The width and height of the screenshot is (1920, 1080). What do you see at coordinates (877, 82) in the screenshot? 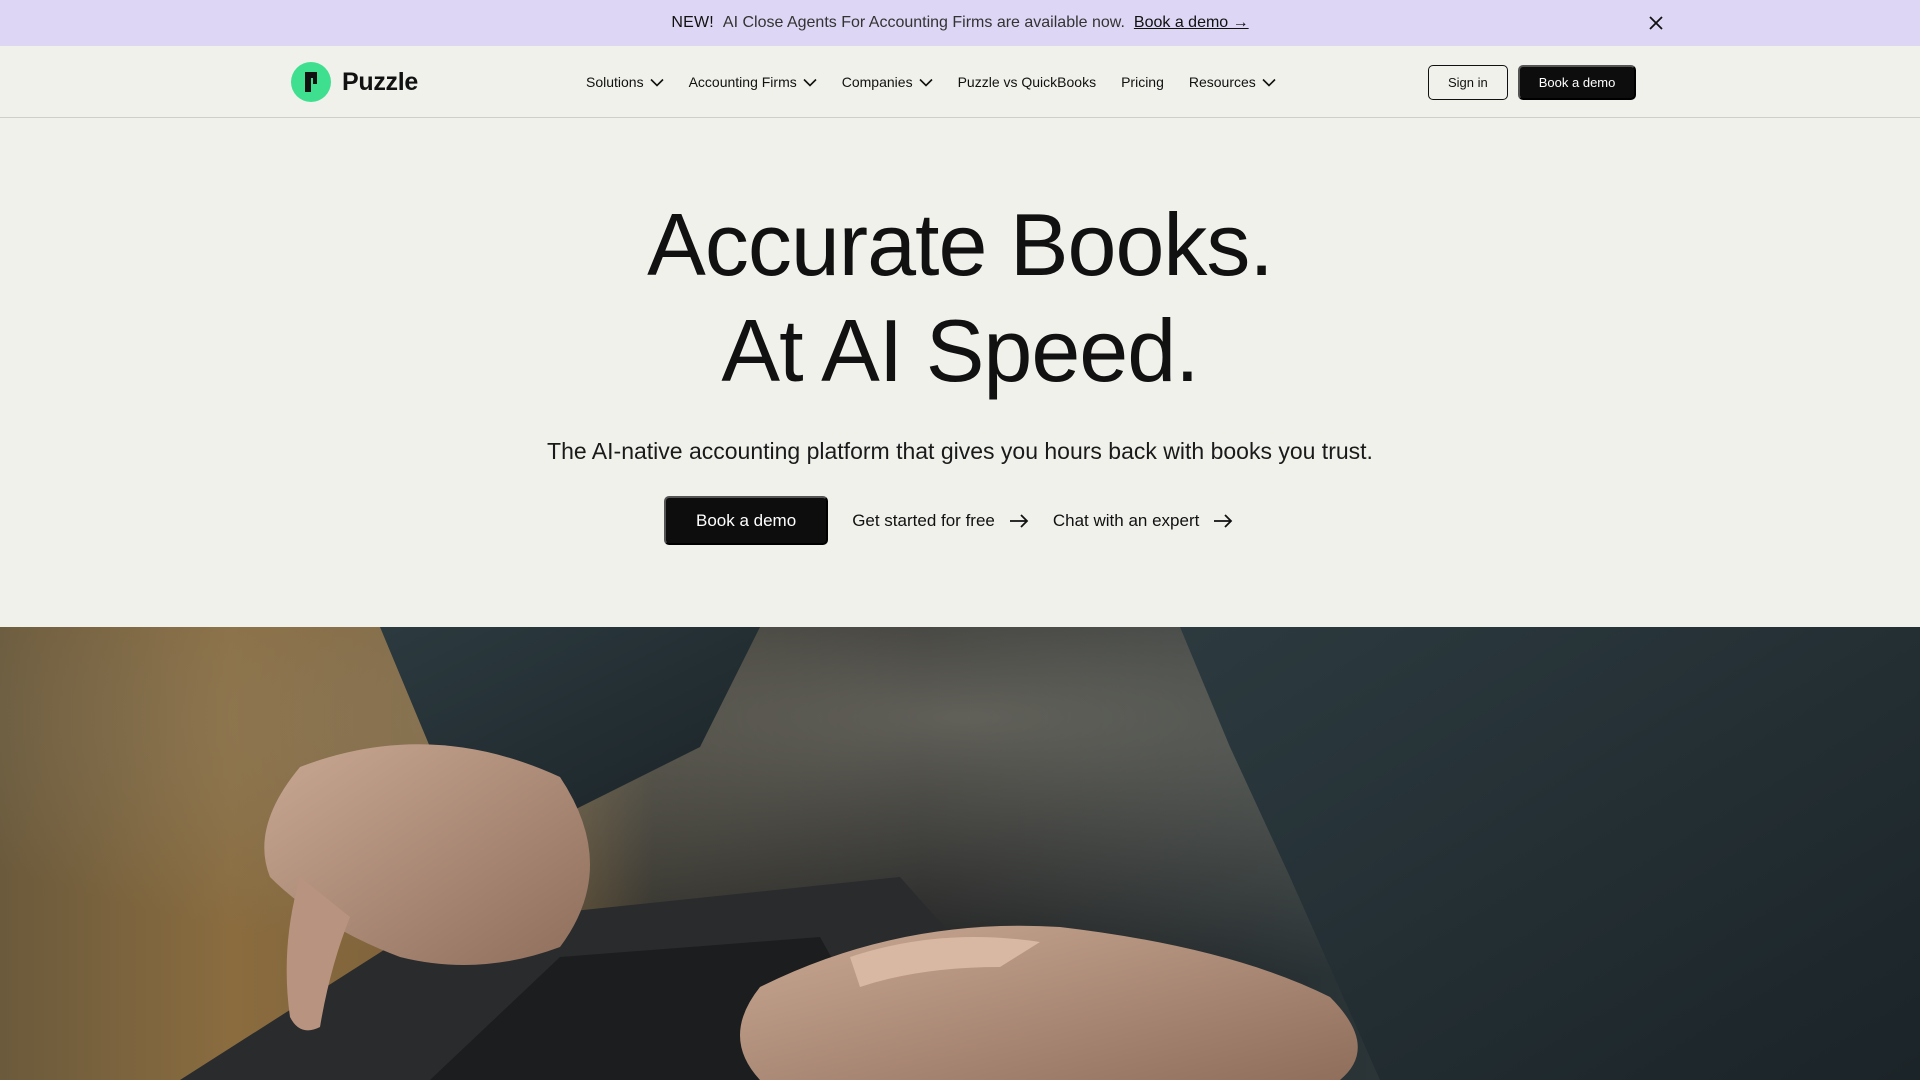
I see `nav-item-label: Companies` at bounding box center [877, 82].